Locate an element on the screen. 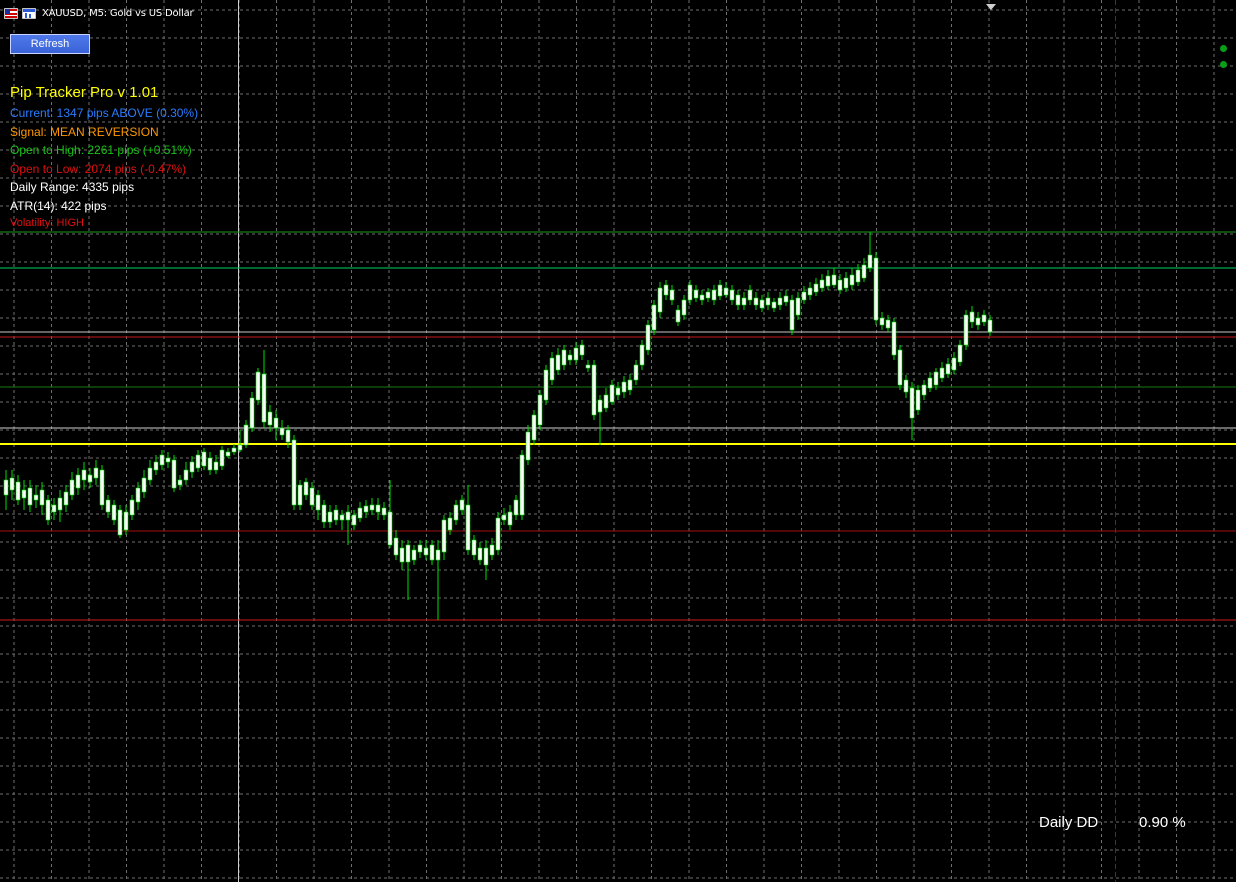  daily-dd-value: 0.90 % is located at coordinates (1162, 822).